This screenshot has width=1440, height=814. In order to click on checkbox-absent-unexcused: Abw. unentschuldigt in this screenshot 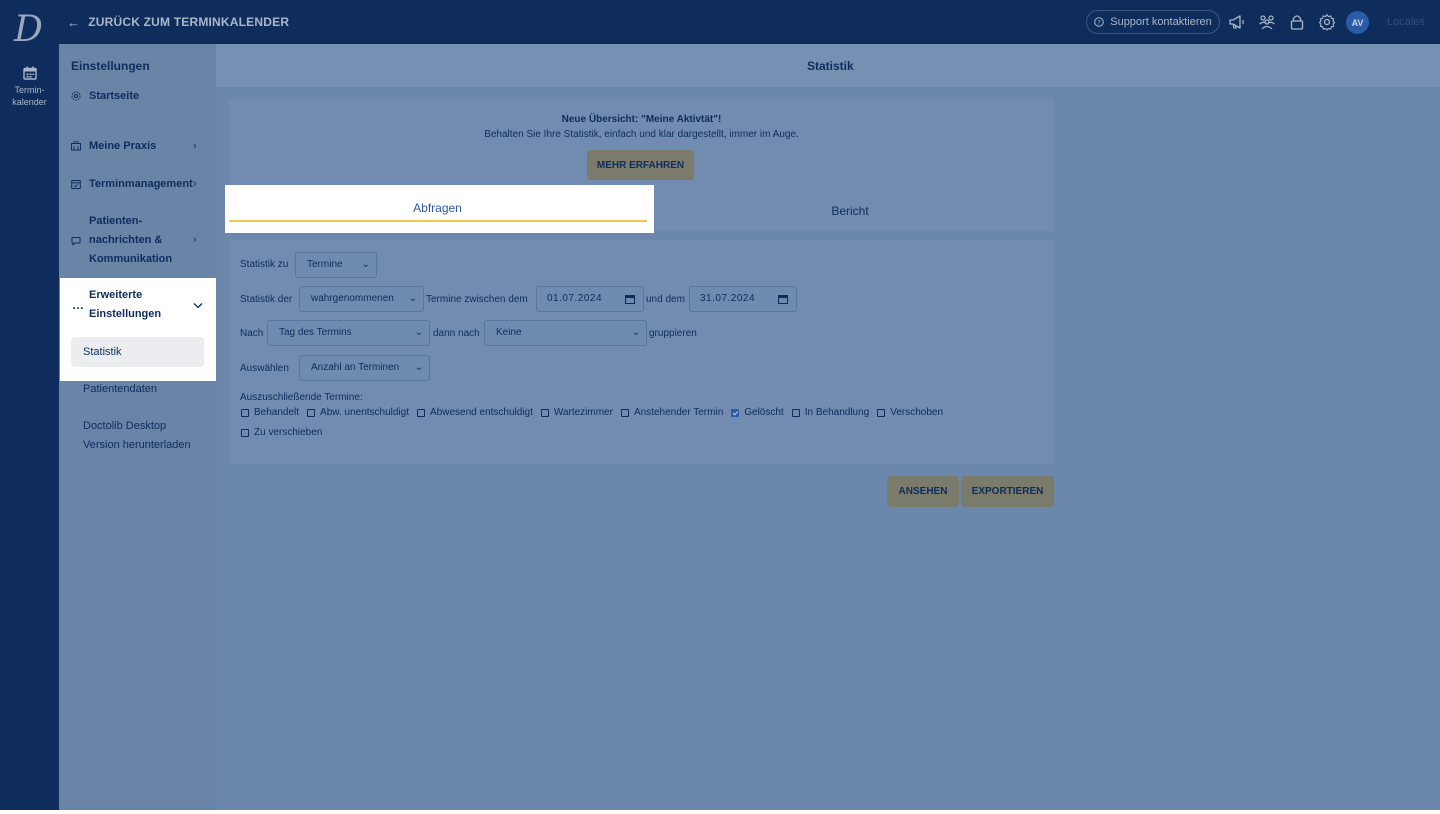, I will do `click(358, 412)`.